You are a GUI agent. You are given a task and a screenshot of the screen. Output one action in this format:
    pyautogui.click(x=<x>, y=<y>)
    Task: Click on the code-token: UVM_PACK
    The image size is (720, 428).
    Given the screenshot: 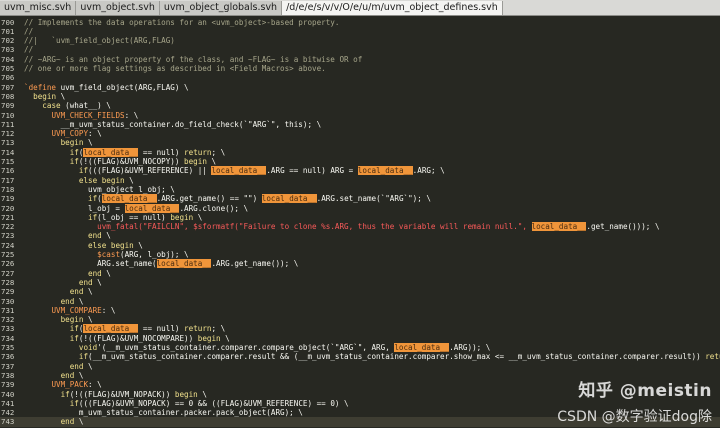 What is the action you would take?
    pyautogui.click(x=70, y=385)
    